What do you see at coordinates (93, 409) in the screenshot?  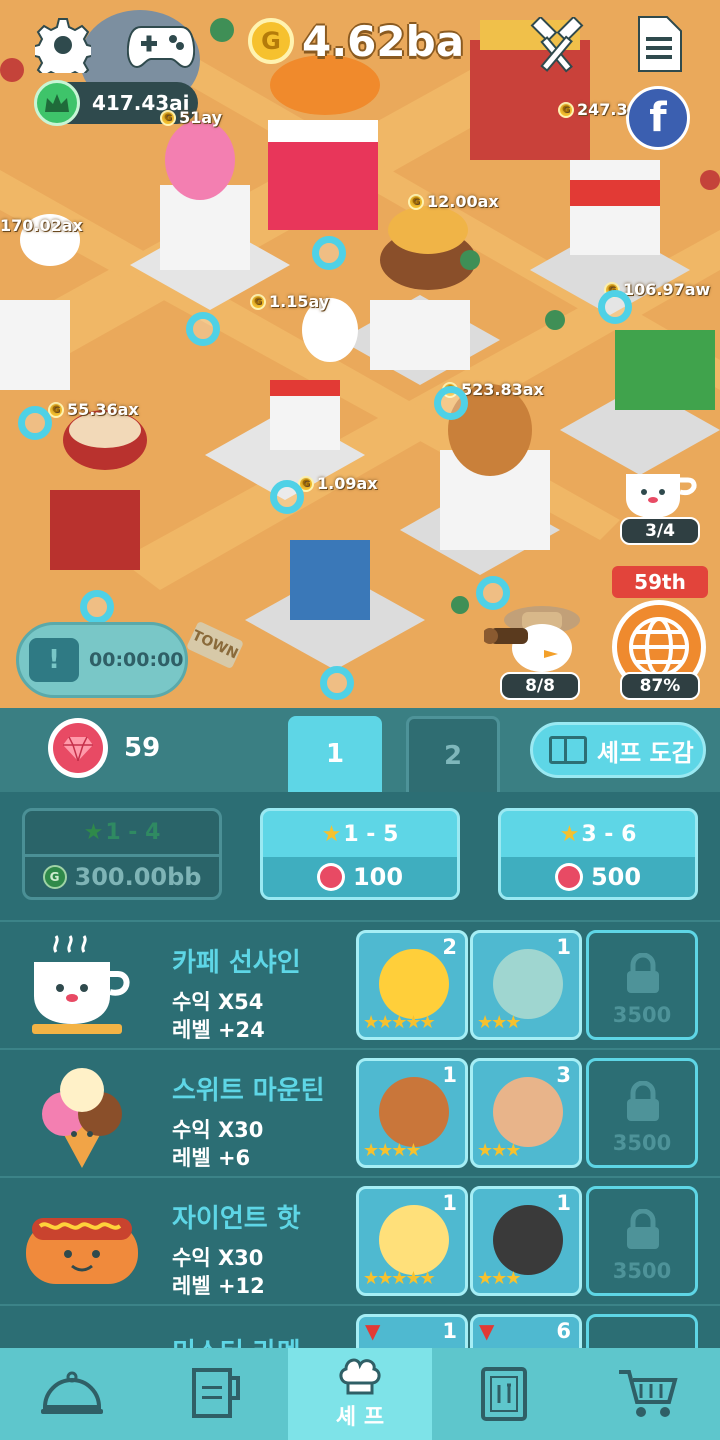 I see `income-label: G 55.36ax` at bounding box center [93, 409].